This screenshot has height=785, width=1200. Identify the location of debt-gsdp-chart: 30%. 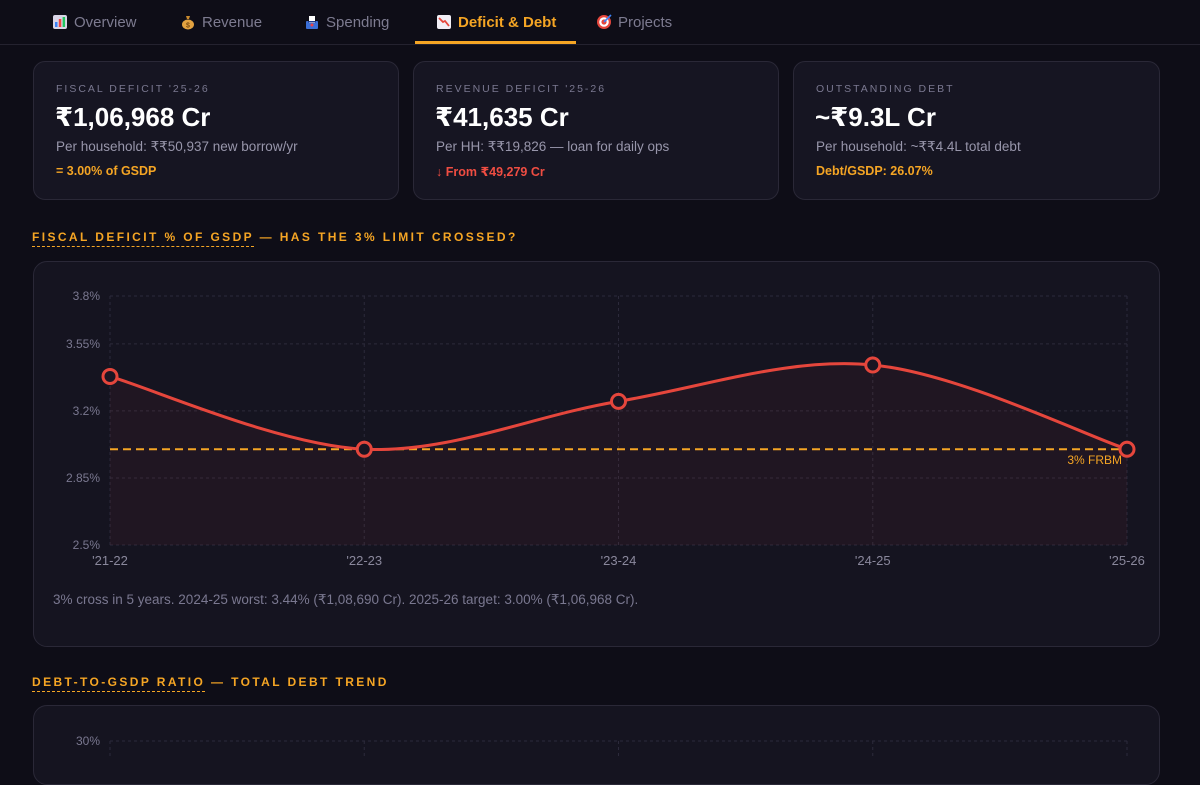
(602, 746).